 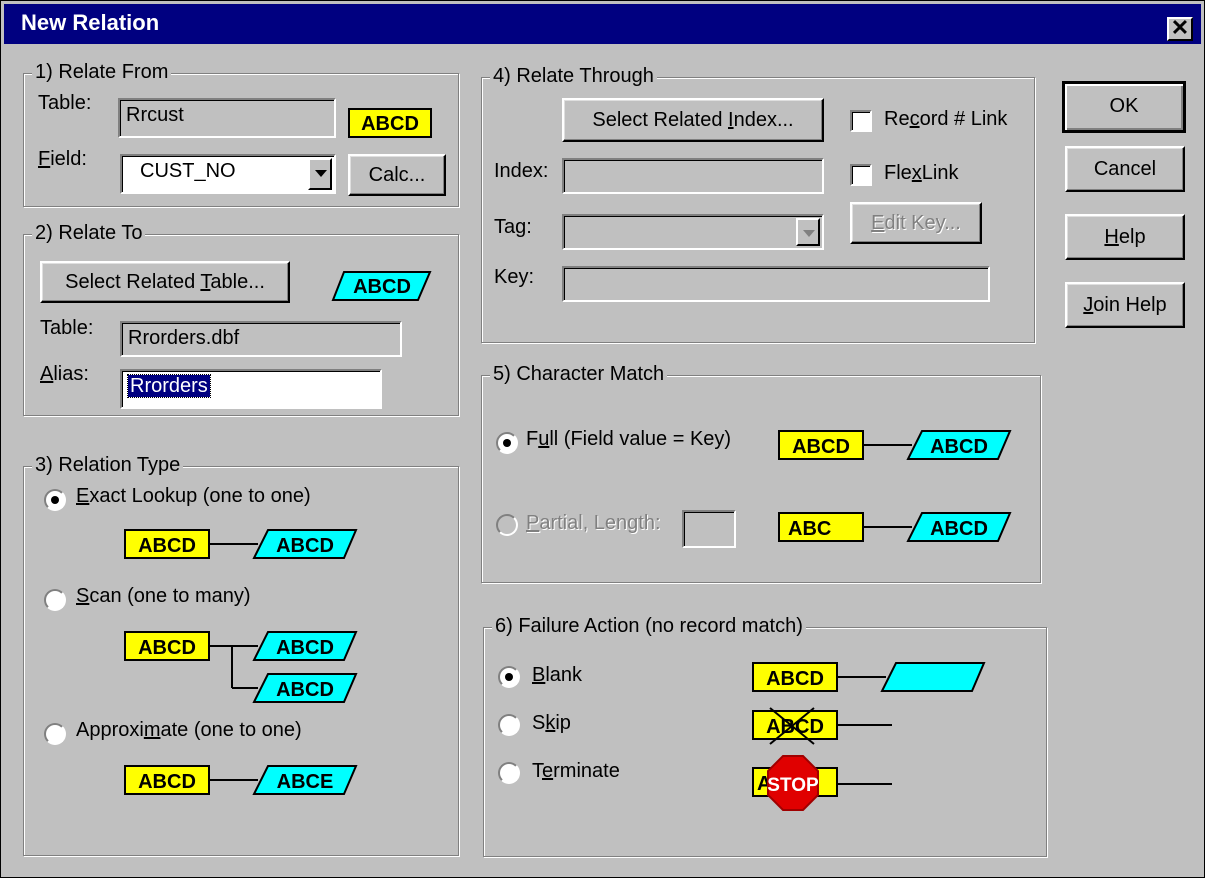 What do you see at coordinates (861, 121) in the screenshot?
I see `record-link-checkbox` at bounding box center [861, 121].